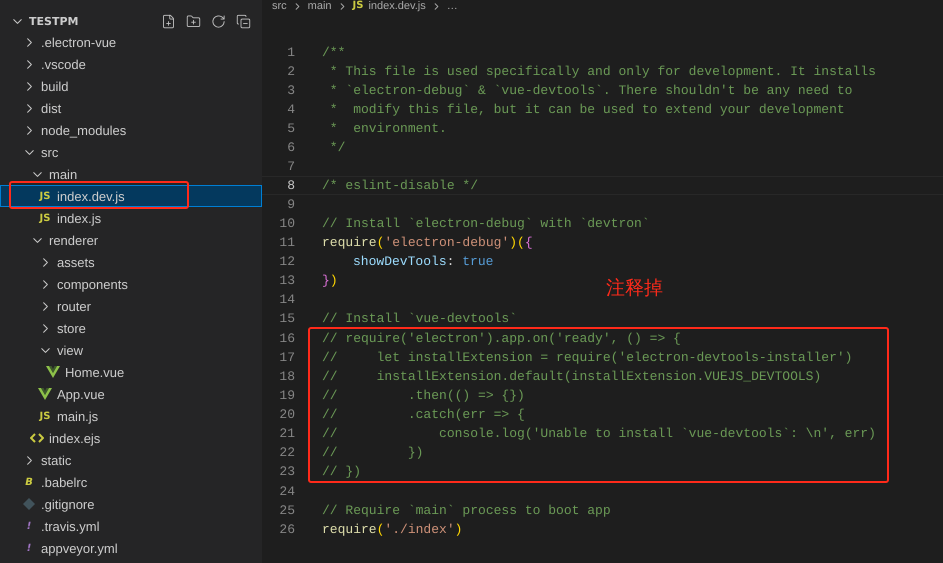  Describe the element at coordinates (131, 42) in the screenshot. I see `folder-item: .electron-vue` at that location.